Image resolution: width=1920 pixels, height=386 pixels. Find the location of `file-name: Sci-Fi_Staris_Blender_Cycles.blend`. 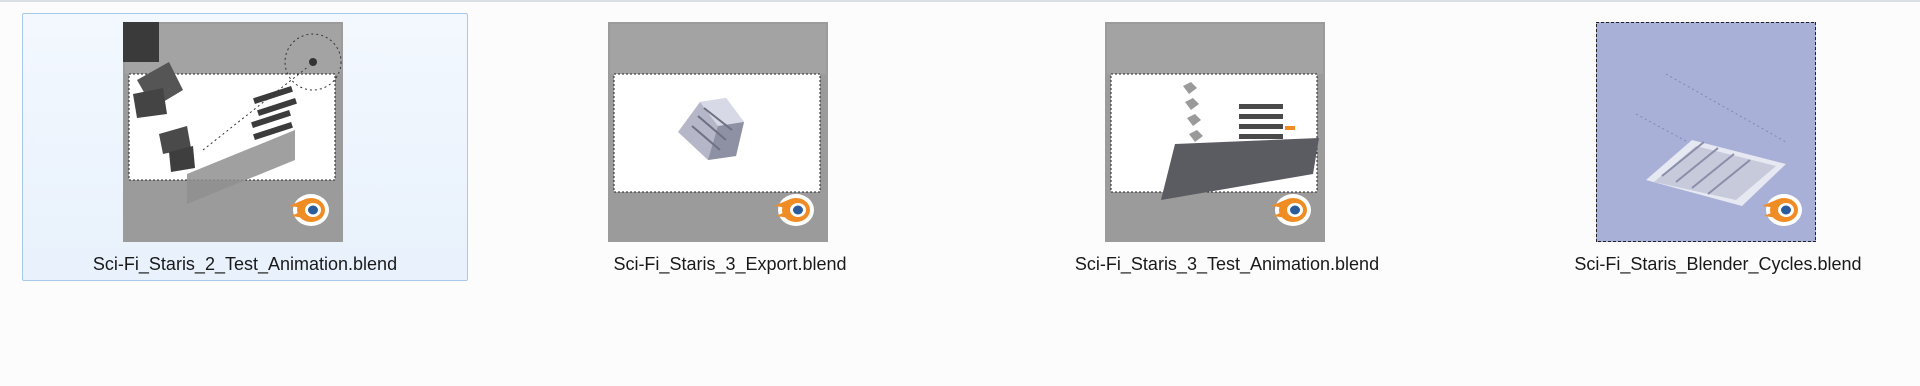

file-name: Sci-Fi_Staris_Blender_Cycles.blend is located at coordinates (1718, 264).